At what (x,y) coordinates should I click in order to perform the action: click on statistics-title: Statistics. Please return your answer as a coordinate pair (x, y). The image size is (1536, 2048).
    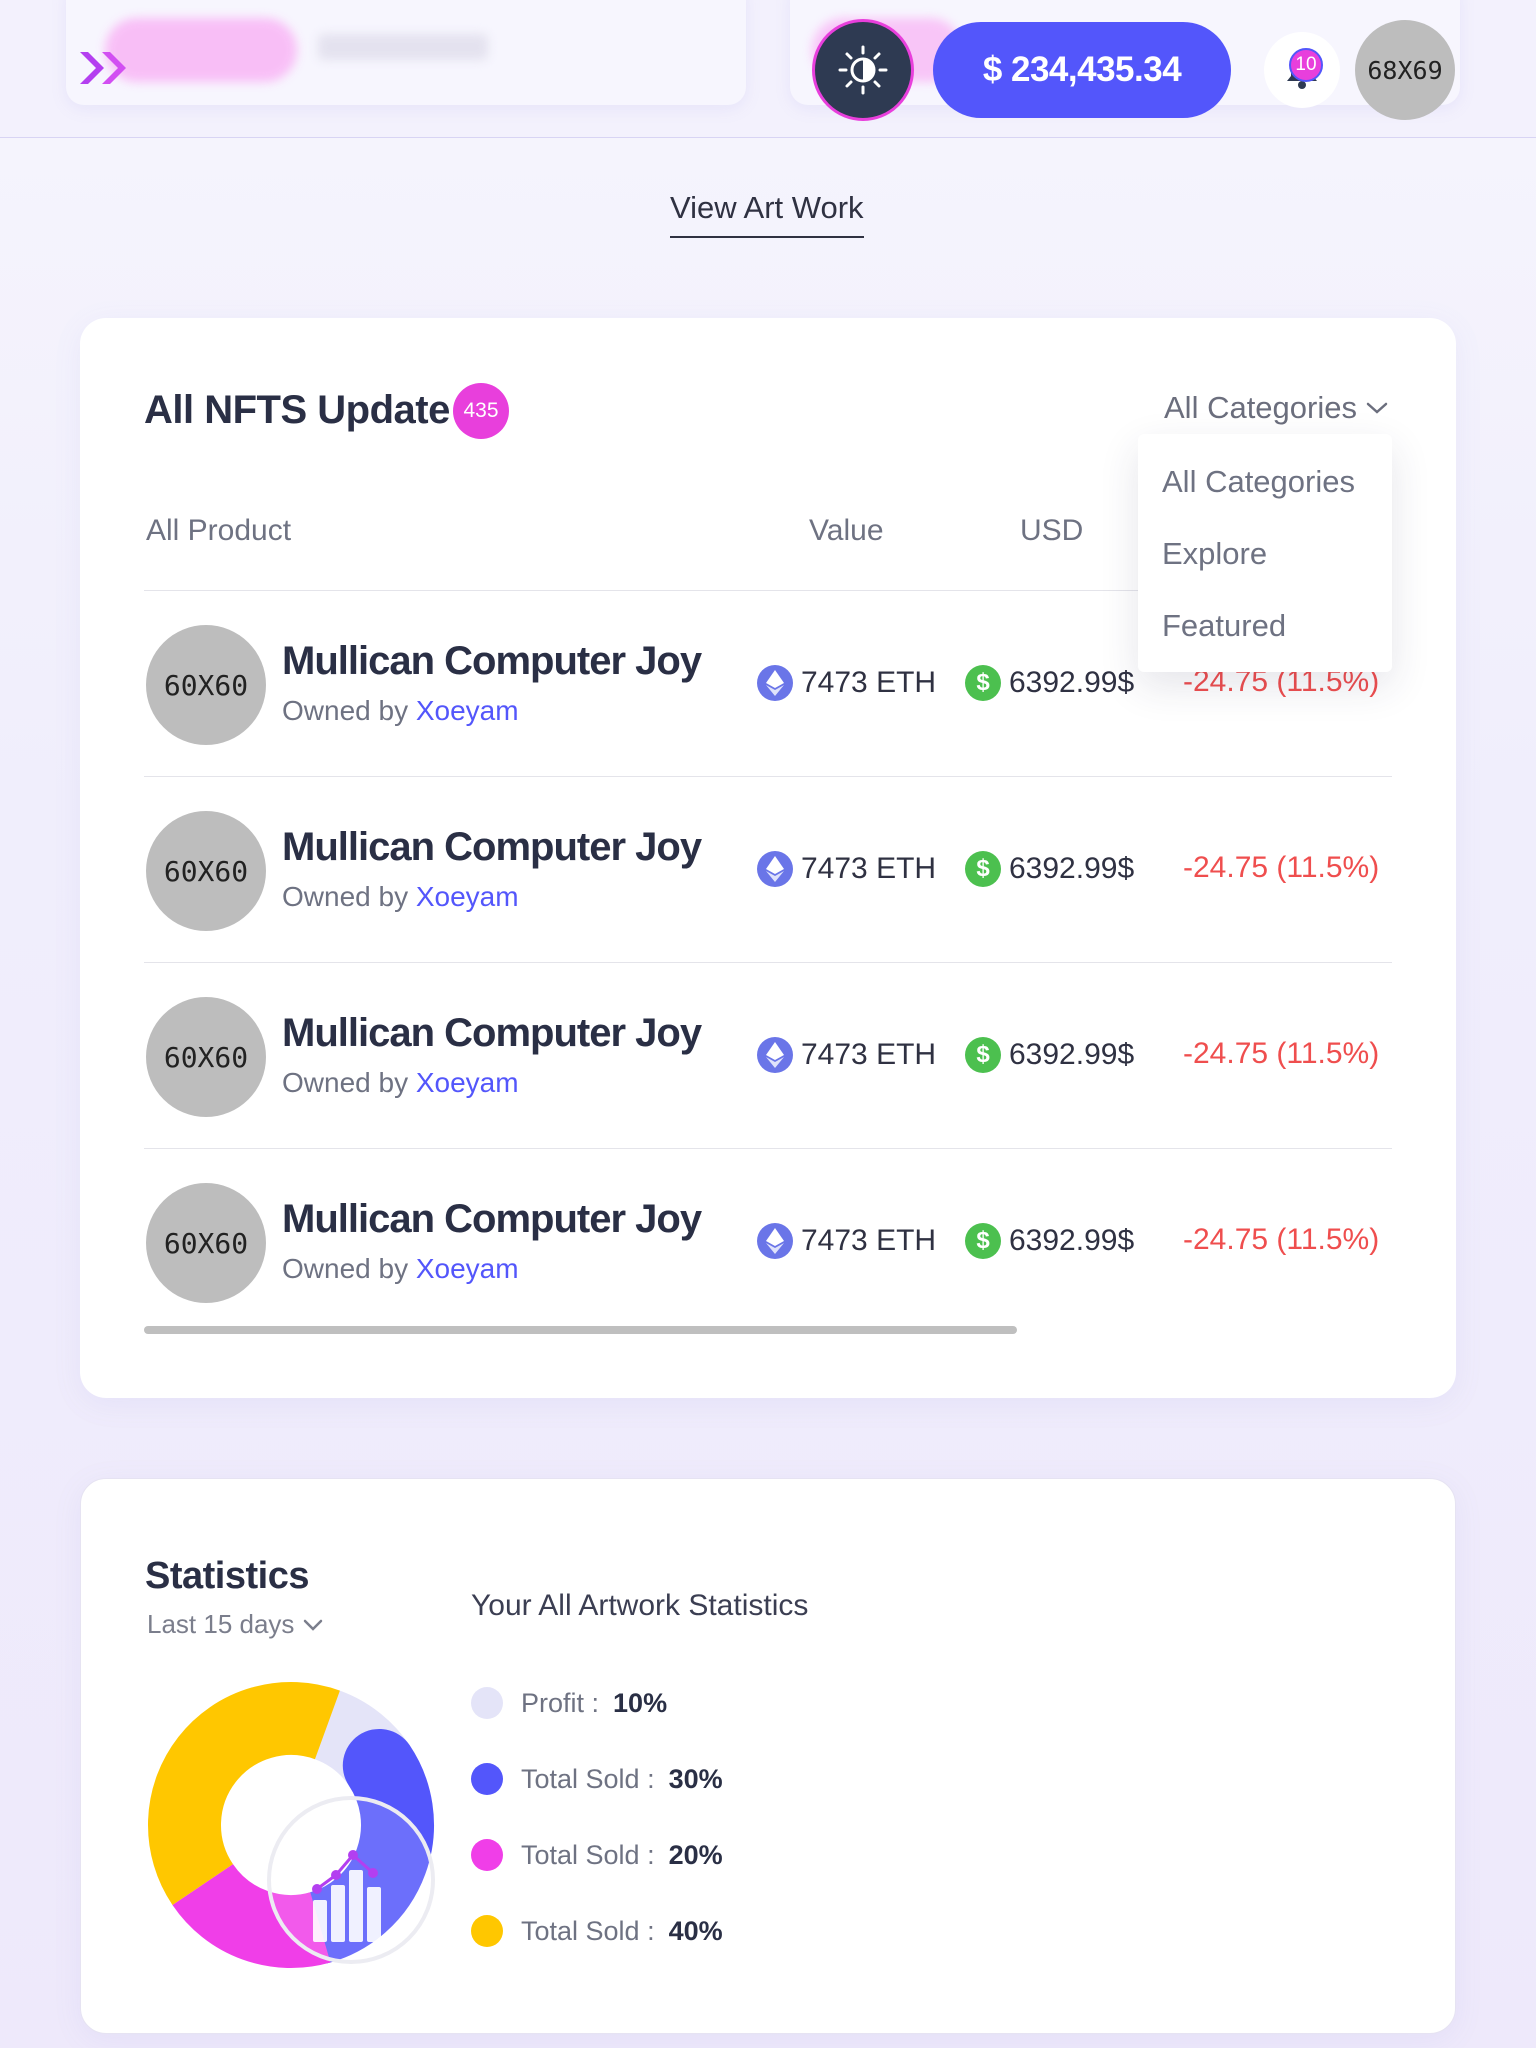
    Looking at the image, I should click on (227, 1576).